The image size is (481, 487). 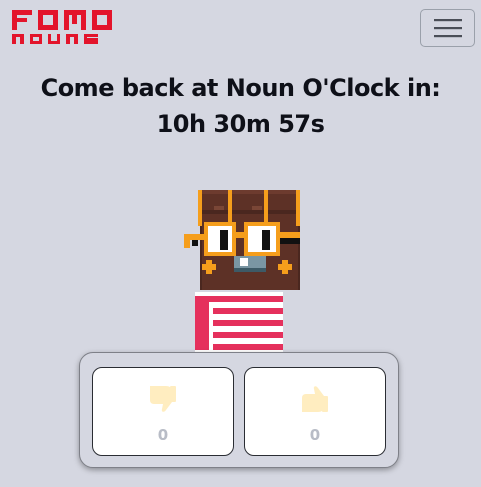 What do you see at coordinates (240, 28) in the screenshot?
I see `top-navbar` at bounding box center [240, 28].